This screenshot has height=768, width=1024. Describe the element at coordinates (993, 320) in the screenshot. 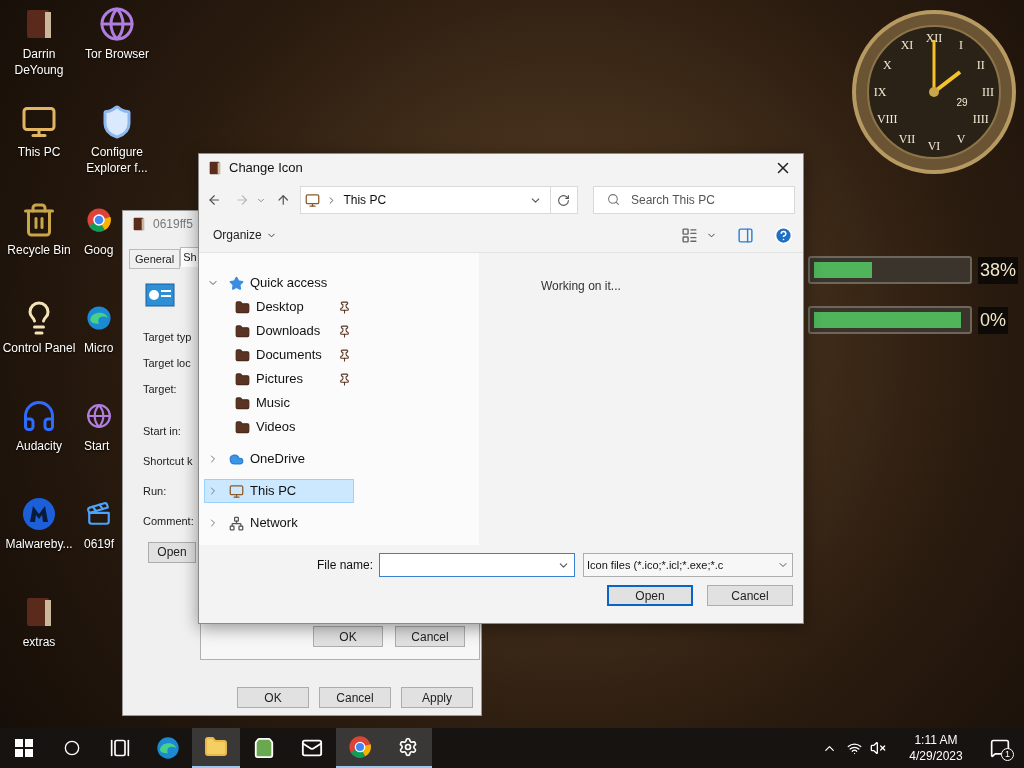

I see `drive-usage-reading: 0%` at that location.